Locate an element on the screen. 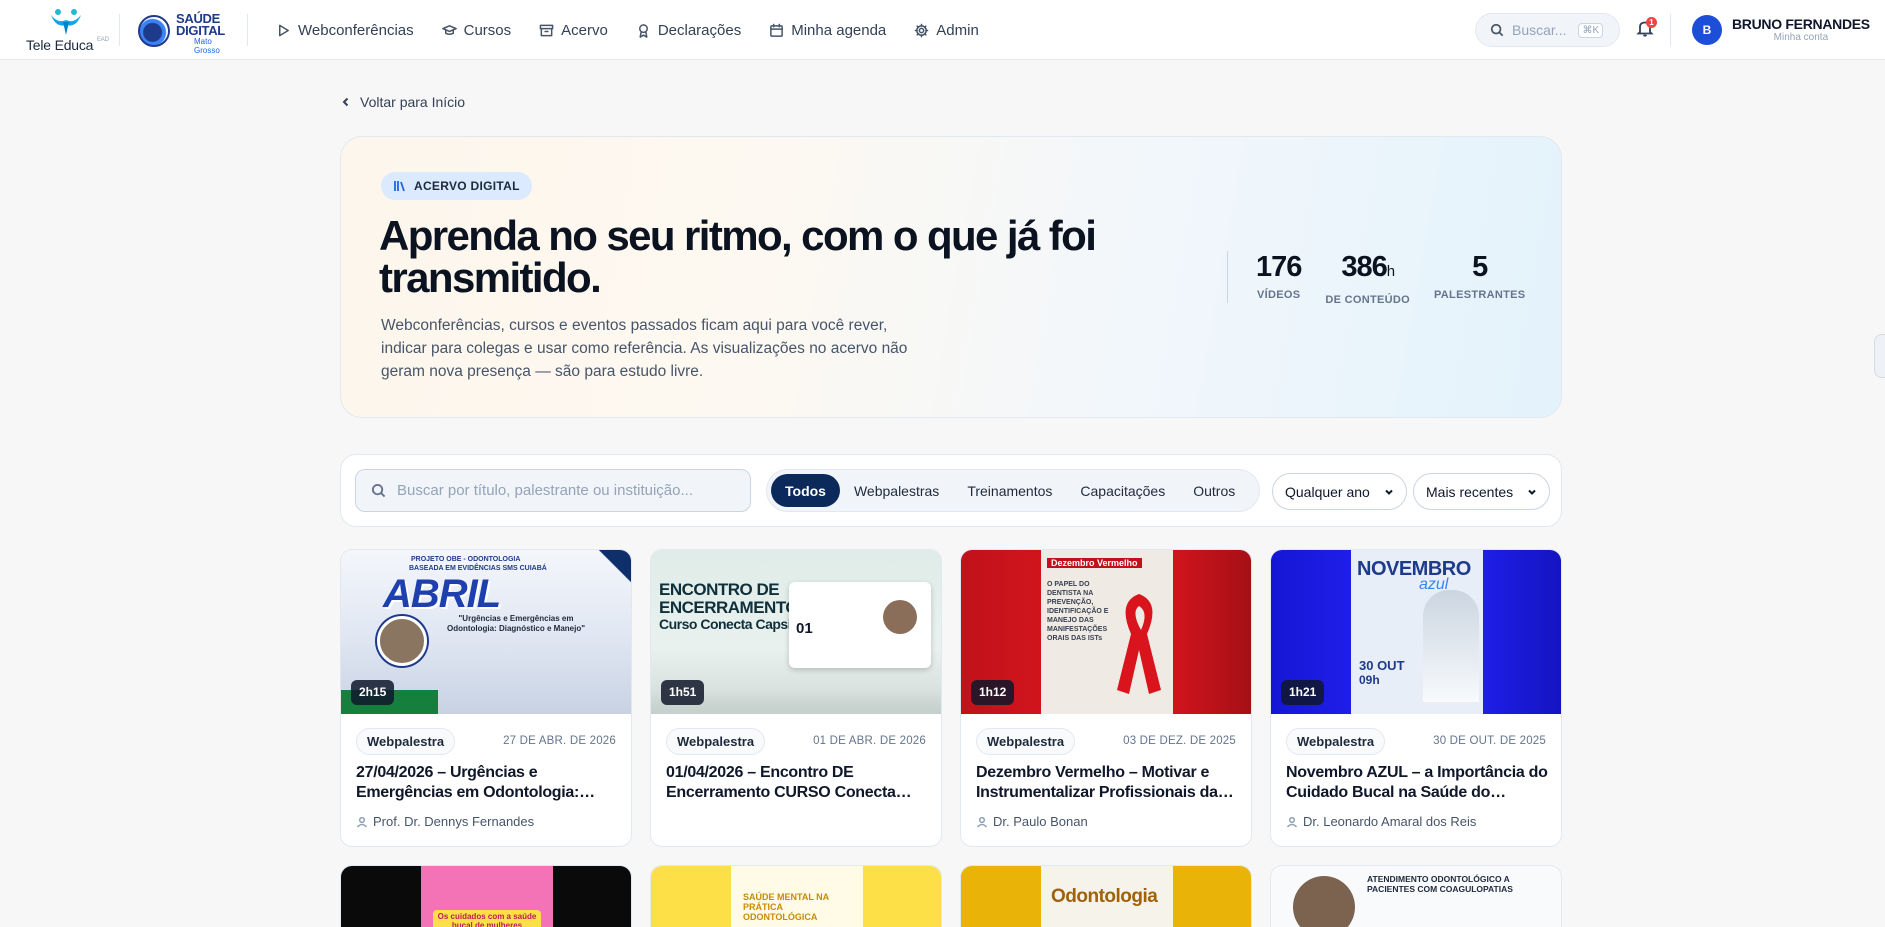 The width and height of the screenshot is (1885, 927). stat-label: DE CONTEÚDO is located at coordinates (1367, 300).